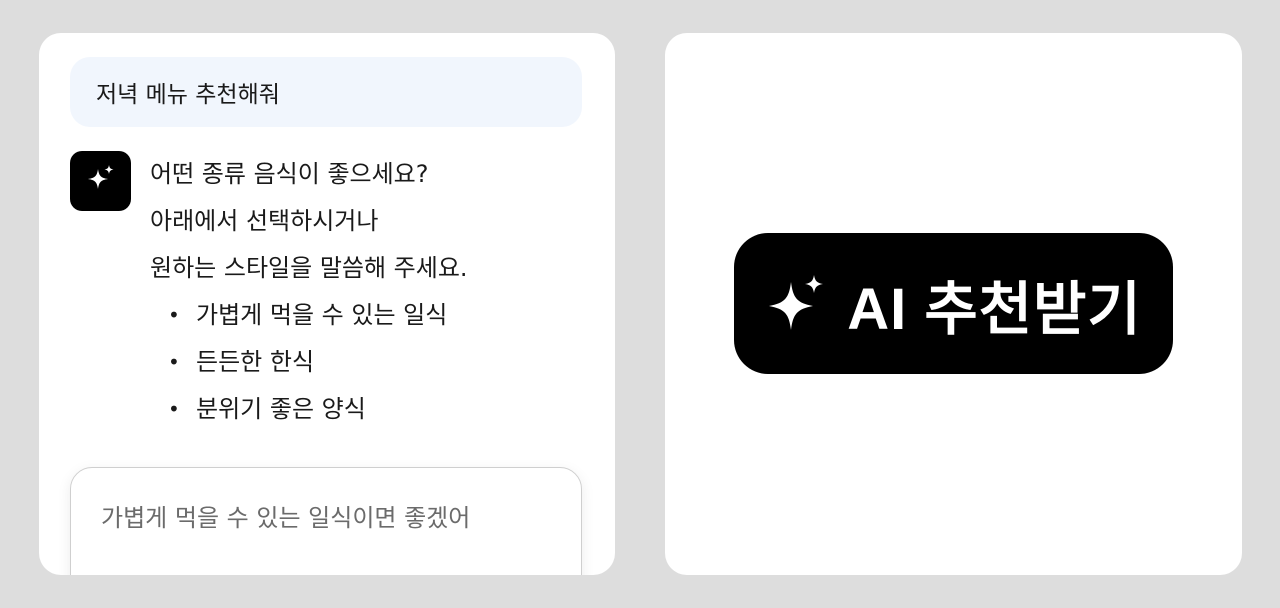 Image resolution: width=1280 pixels, height=608 pixels. I want to click on user-message-text: 저녁 메뉴 추천해줘, so click(188, 95).